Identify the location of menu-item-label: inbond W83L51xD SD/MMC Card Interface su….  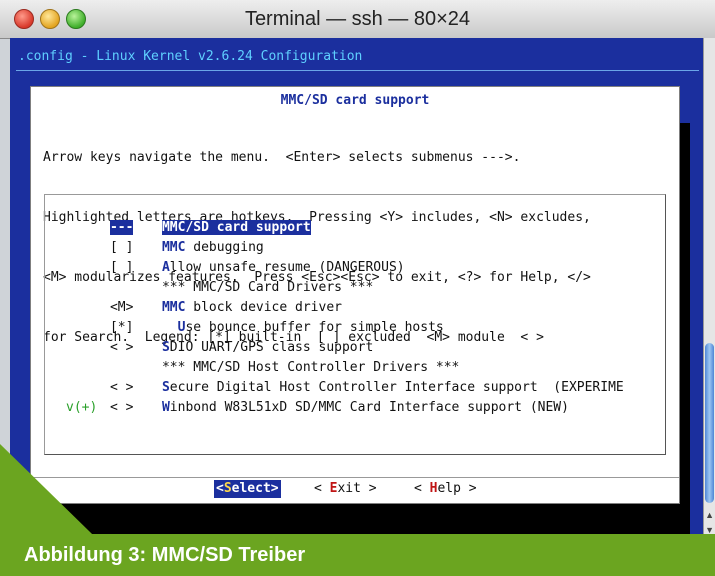
(369, 407).